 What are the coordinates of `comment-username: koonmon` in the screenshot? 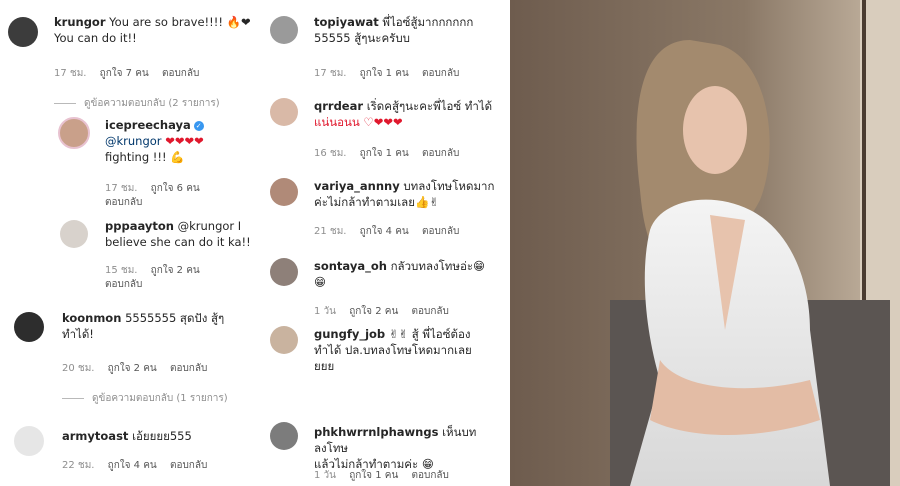 It's located at (91, 318).